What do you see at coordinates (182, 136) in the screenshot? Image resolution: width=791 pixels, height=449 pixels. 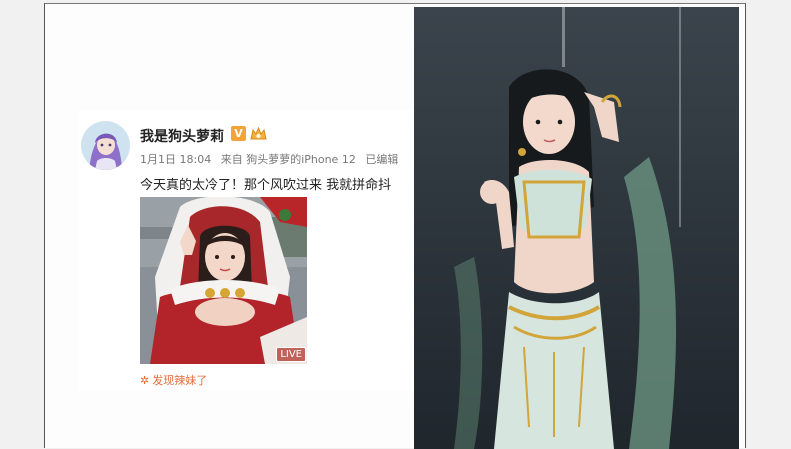 I see `username: 我是狗头萝莉` at bounding box center [182, 136].